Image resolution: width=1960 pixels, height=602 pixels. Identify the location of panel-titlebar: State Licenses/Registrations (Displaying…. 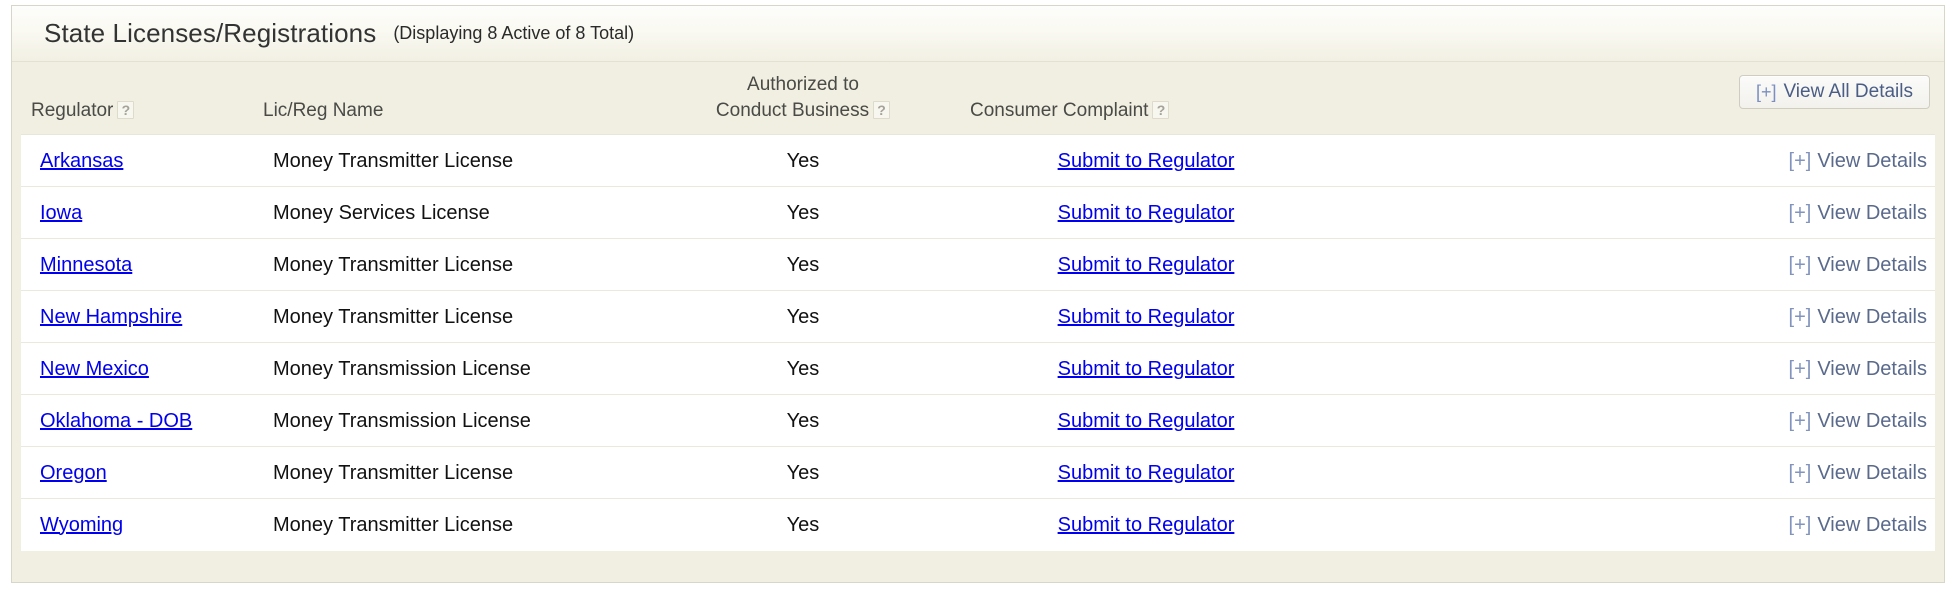
(978, 34).